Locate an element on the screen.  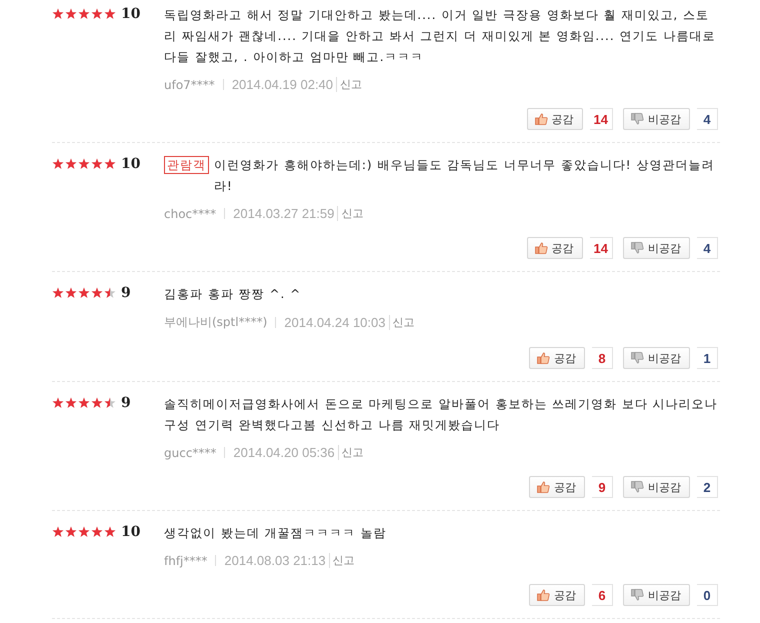
viewer-tag: 관람객 is located at coordinates (186, 165).